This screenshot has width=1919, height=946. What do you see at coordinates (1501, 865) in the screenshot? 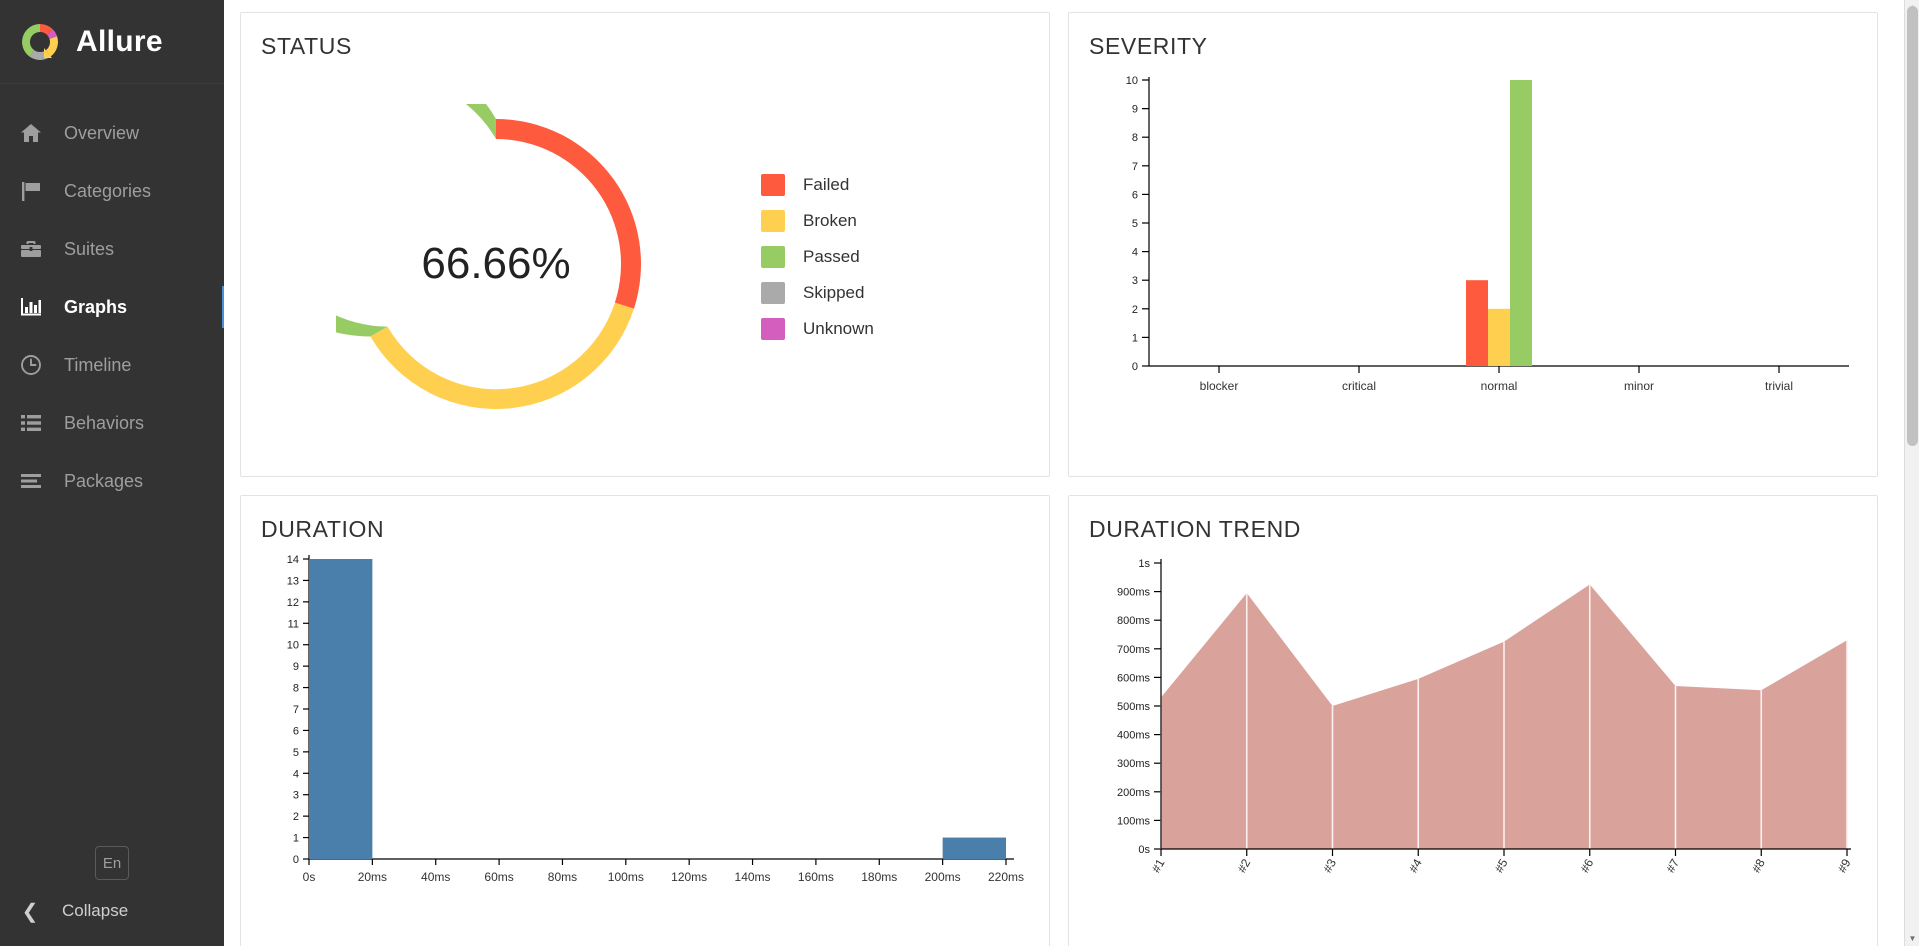
I see `svg-text: #5` at bounding box center [1501, 865].